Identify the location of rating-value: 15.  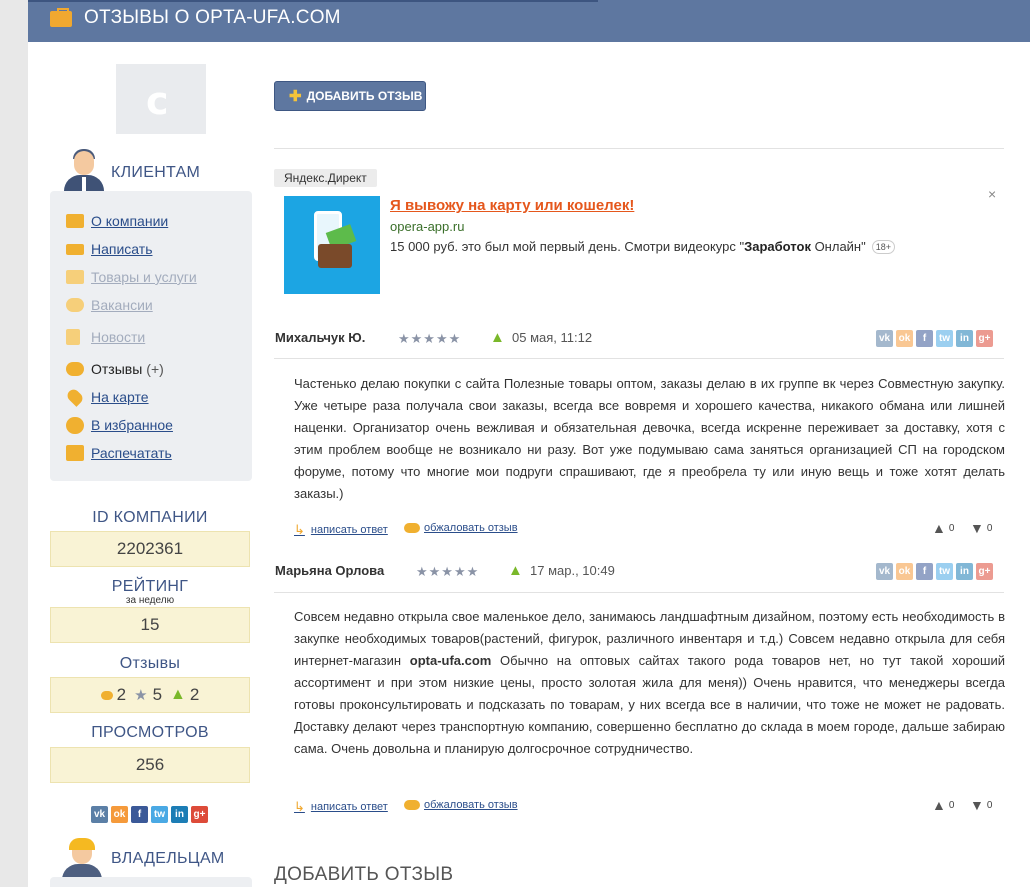
(150, 625).